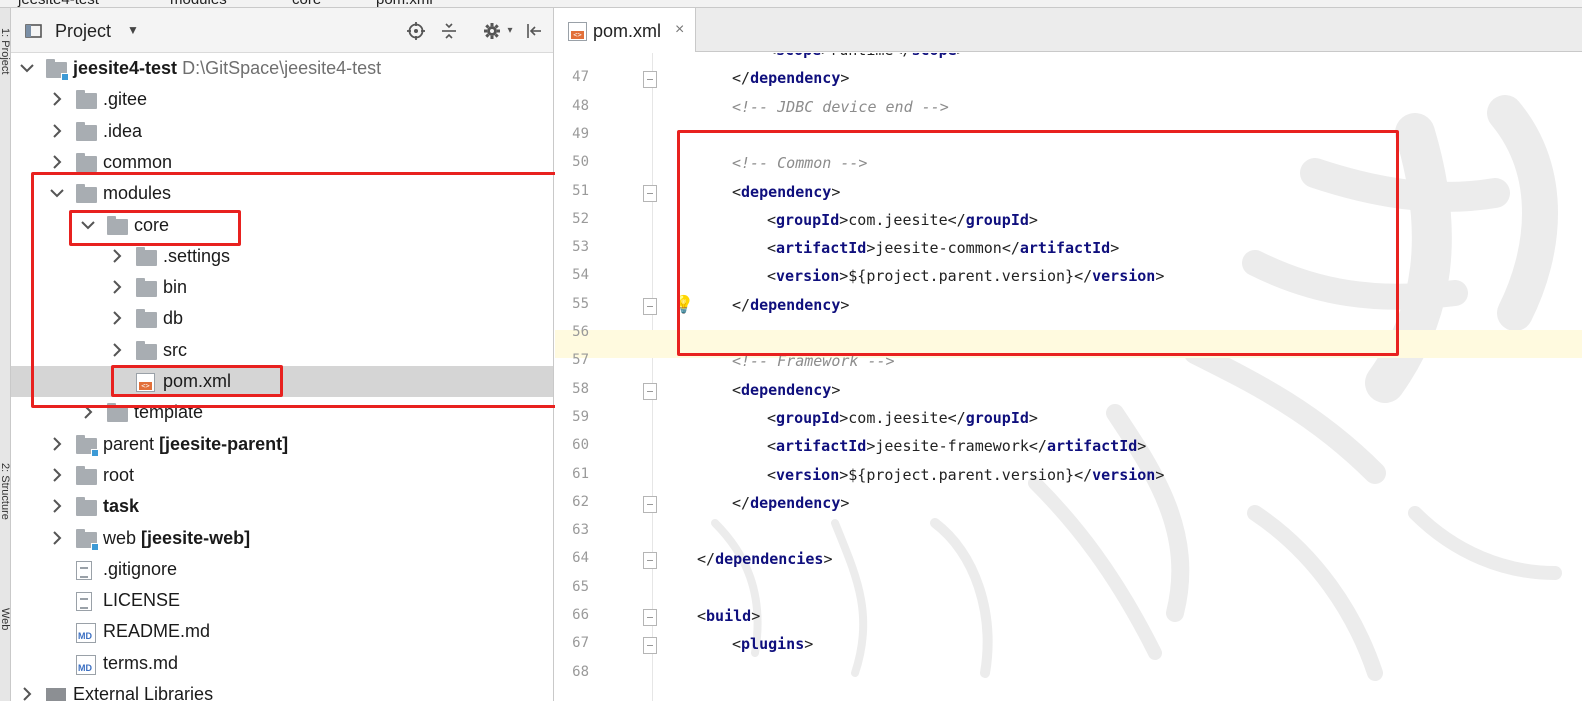 The height and width of the screenshot is (701, 1582). I want to click on hide-panel-icon, so click(534, 31).